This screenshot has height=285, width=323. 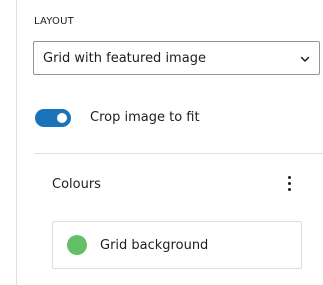 What do you see at coordinates (16, 142) in the screenshot?
I see `panel-left-border` at bounding box center [16, 142].